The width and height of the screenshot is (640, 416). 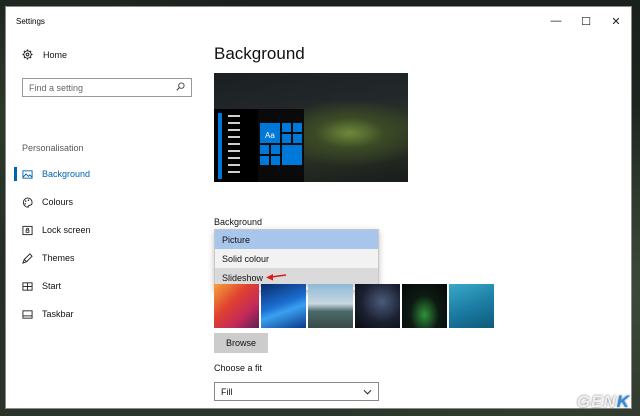 I want to click on background-dropdown: Picture Solid colour Slideshow, so click(x=296, y=260).